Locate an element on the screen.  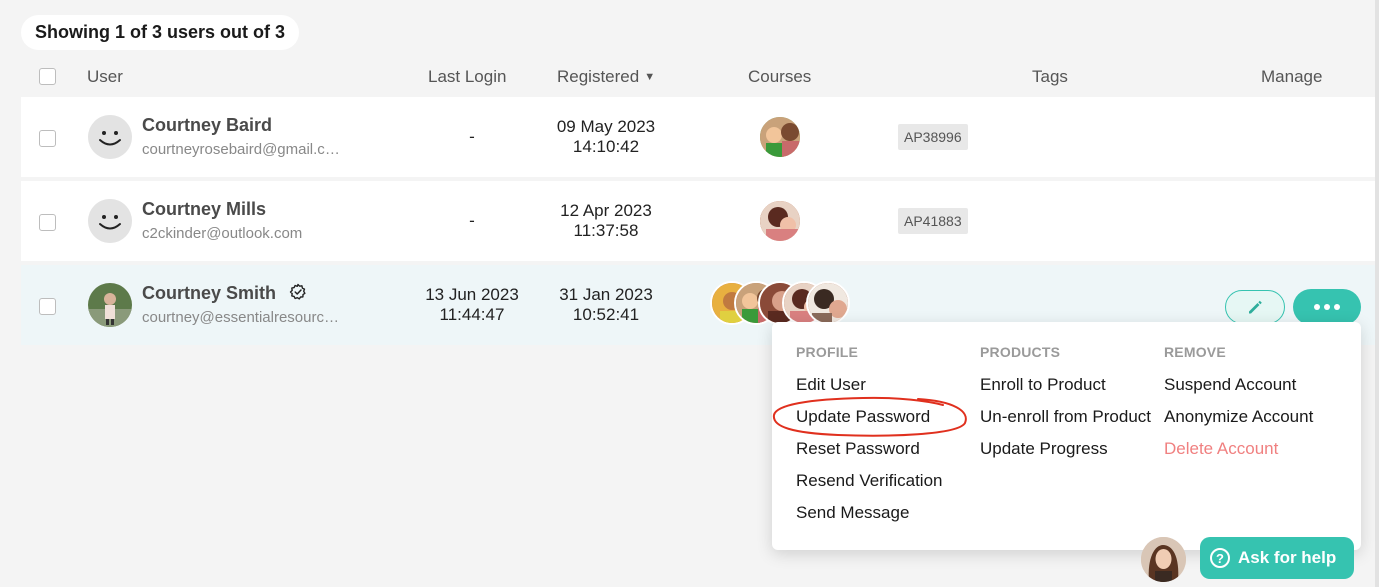
column-last-login: Last Login is located at coordinates (467, 77).